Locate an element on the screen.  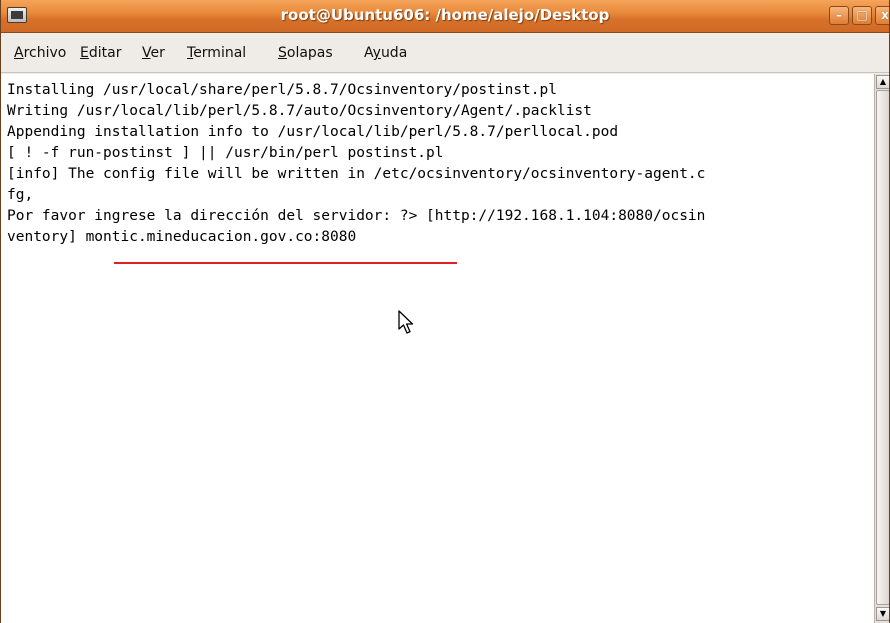
menu-ayuda: Ayuda is located at coordinates (385, 53).